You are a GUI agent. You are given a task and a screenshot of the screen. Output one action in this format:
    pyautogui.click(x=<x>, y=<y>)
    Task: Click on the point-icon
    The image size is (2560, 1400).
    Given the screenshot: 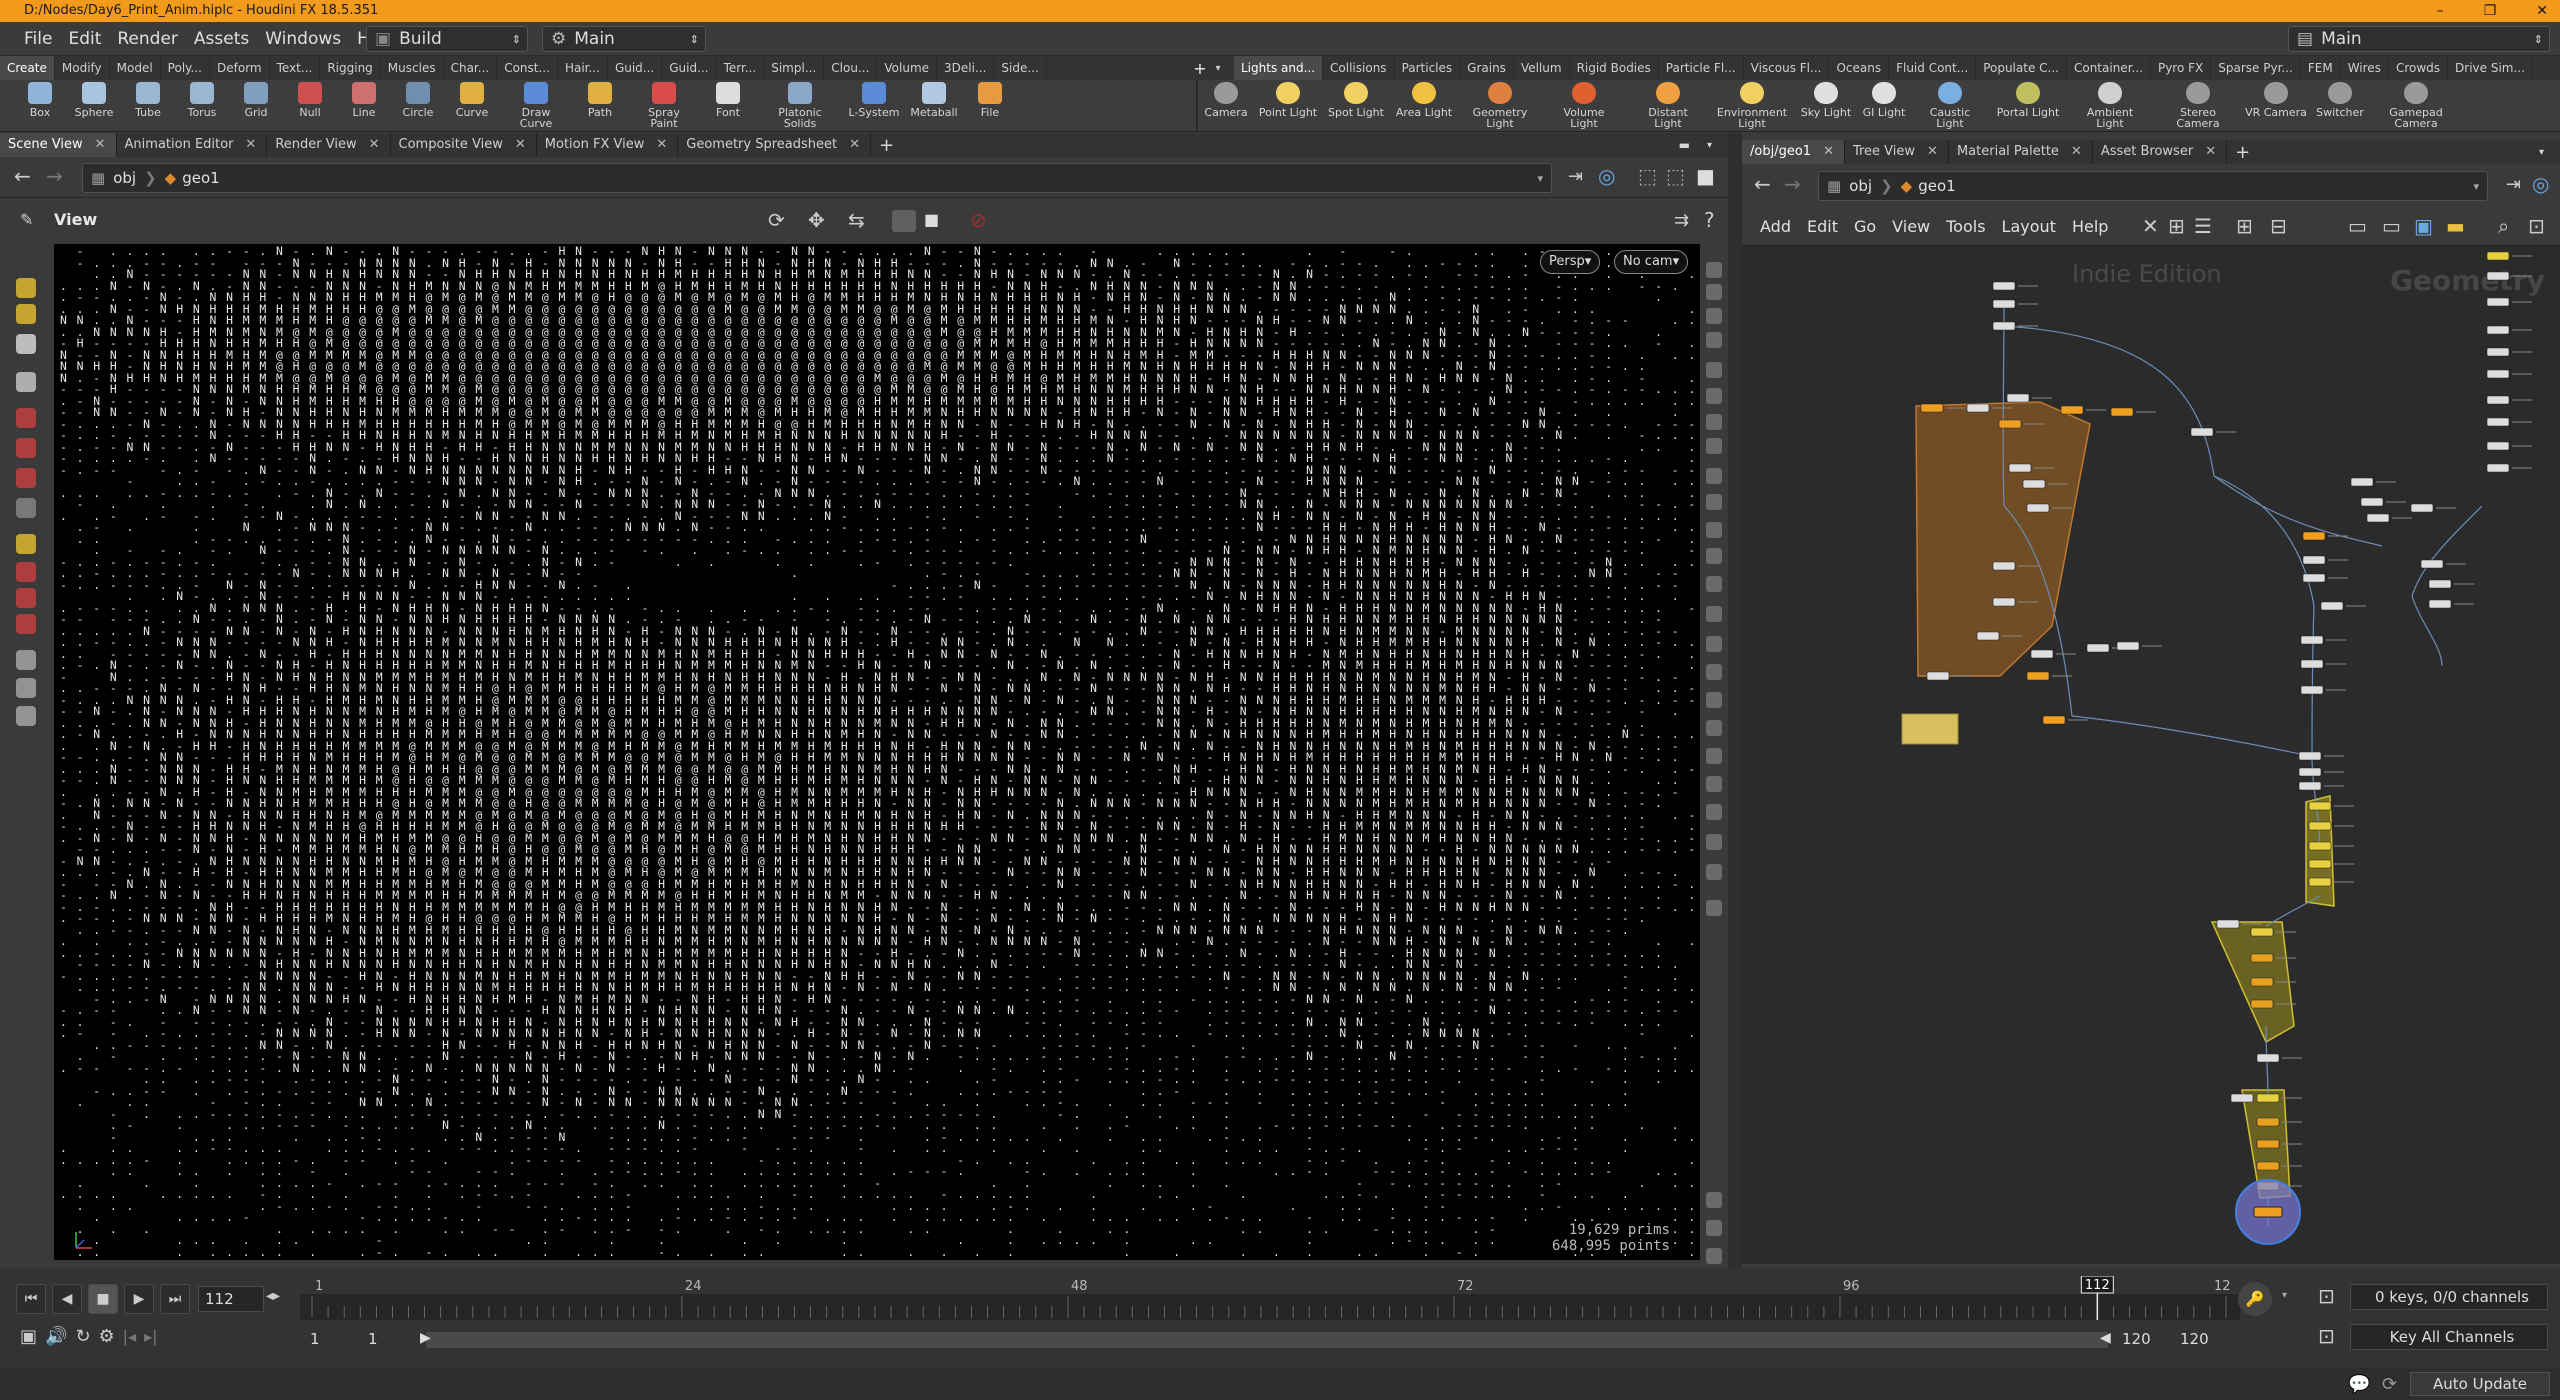 What is the action you would take?
    pyautogui.click(x=1714, y=556)
    